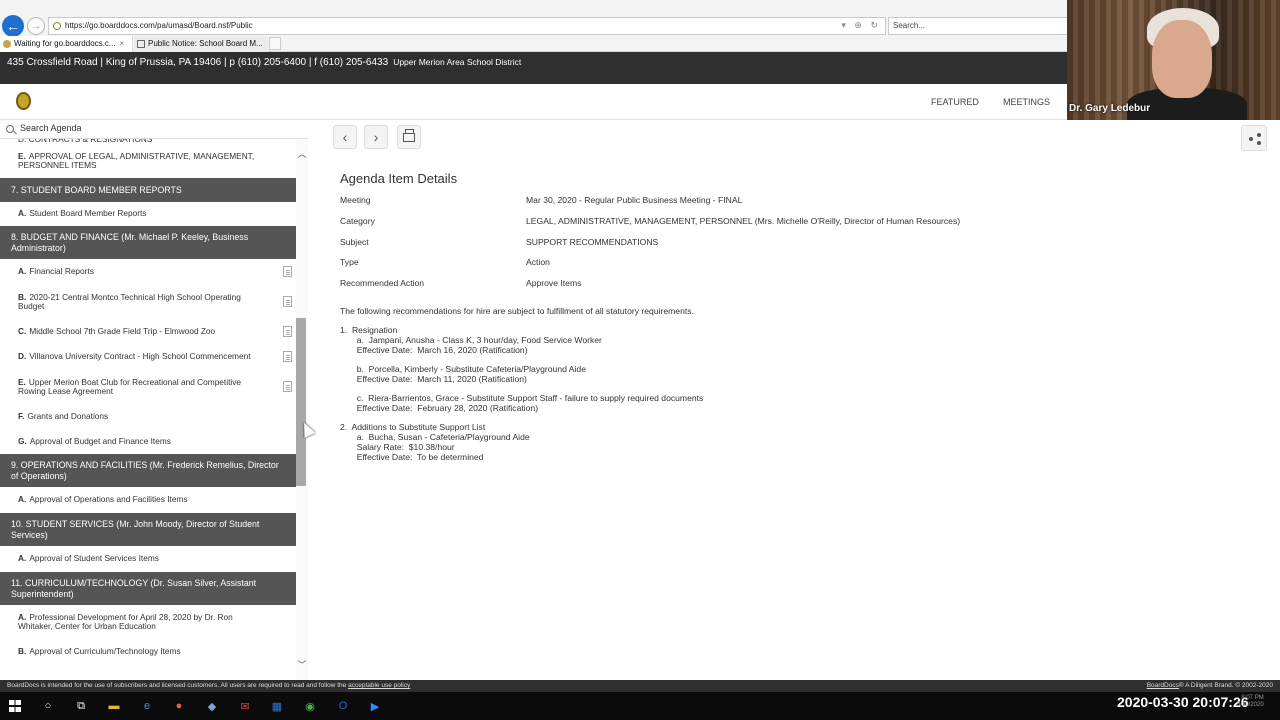 This screenshot has height=720, width=1280. What do you see at coordinates (122, 43) in the screenshot?
I see `close-icon: ×` at bounding box center [122, 43].